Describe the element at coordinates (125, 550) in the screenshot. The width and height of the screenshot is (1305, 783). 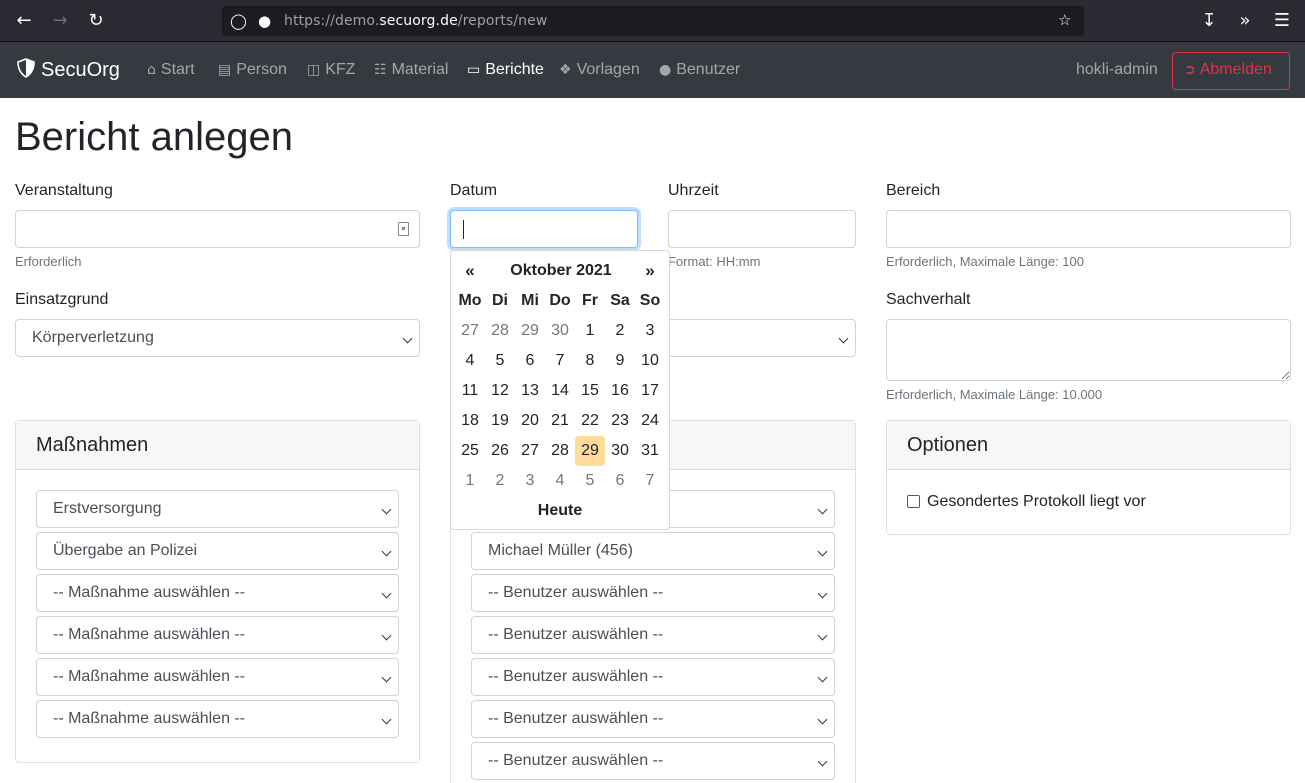
I see `select-value: Übergabe an Polizei` at that location.